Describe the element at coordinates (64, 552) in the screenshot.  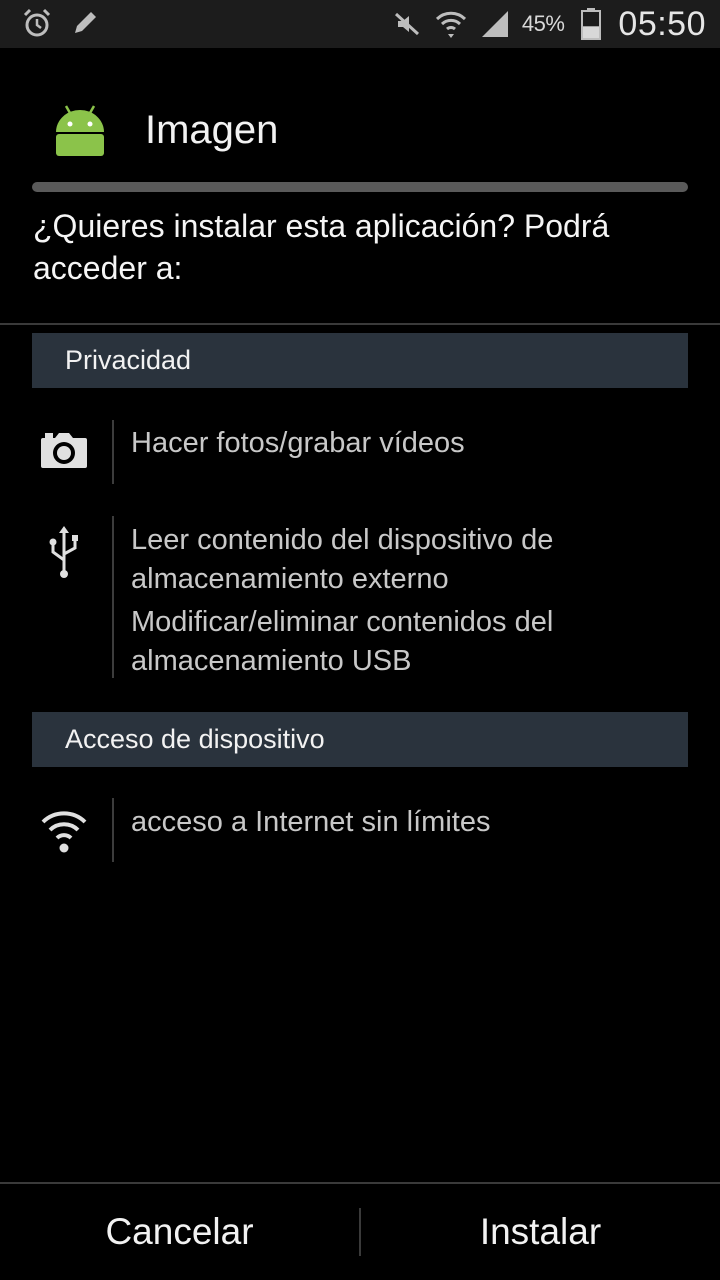
I see `usb-icon` at that location.